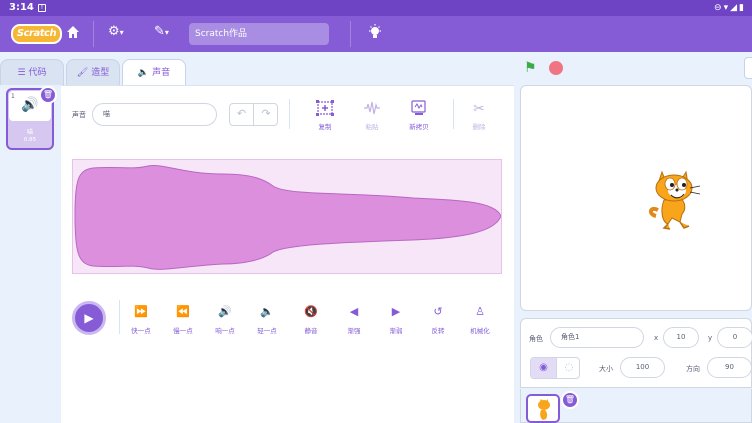  I want to click on flag-icon: ⚑, so click(530, 68).